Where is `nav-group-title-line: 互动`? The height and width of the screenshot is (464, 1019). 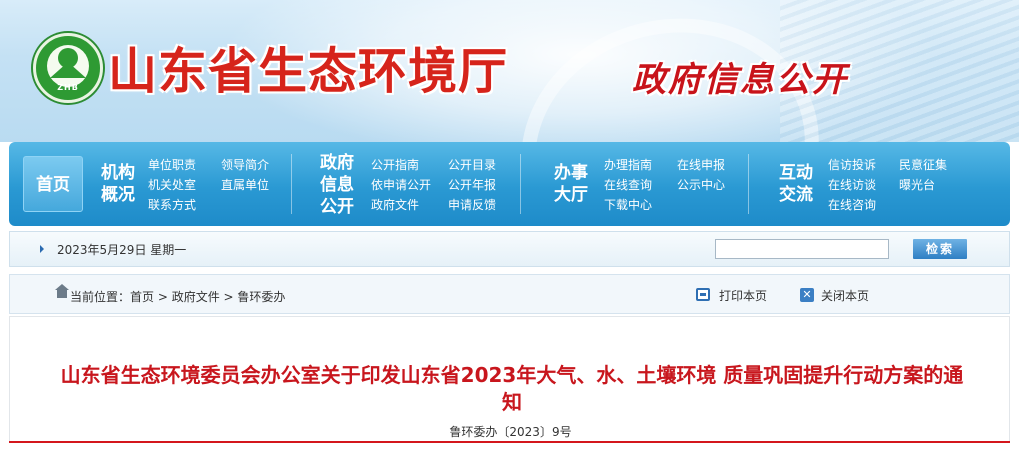
nav-group-title-line: 互动 is located at coordinates (796, 173).